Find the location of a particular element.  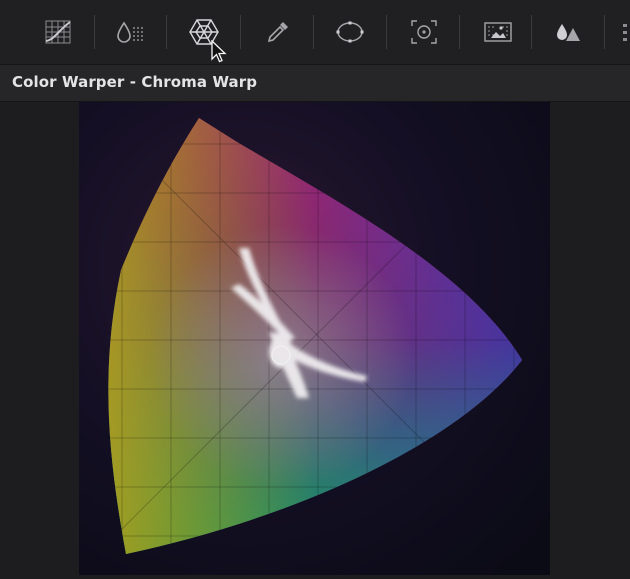

tracker-tool-button is located at coordinates (424, 32).